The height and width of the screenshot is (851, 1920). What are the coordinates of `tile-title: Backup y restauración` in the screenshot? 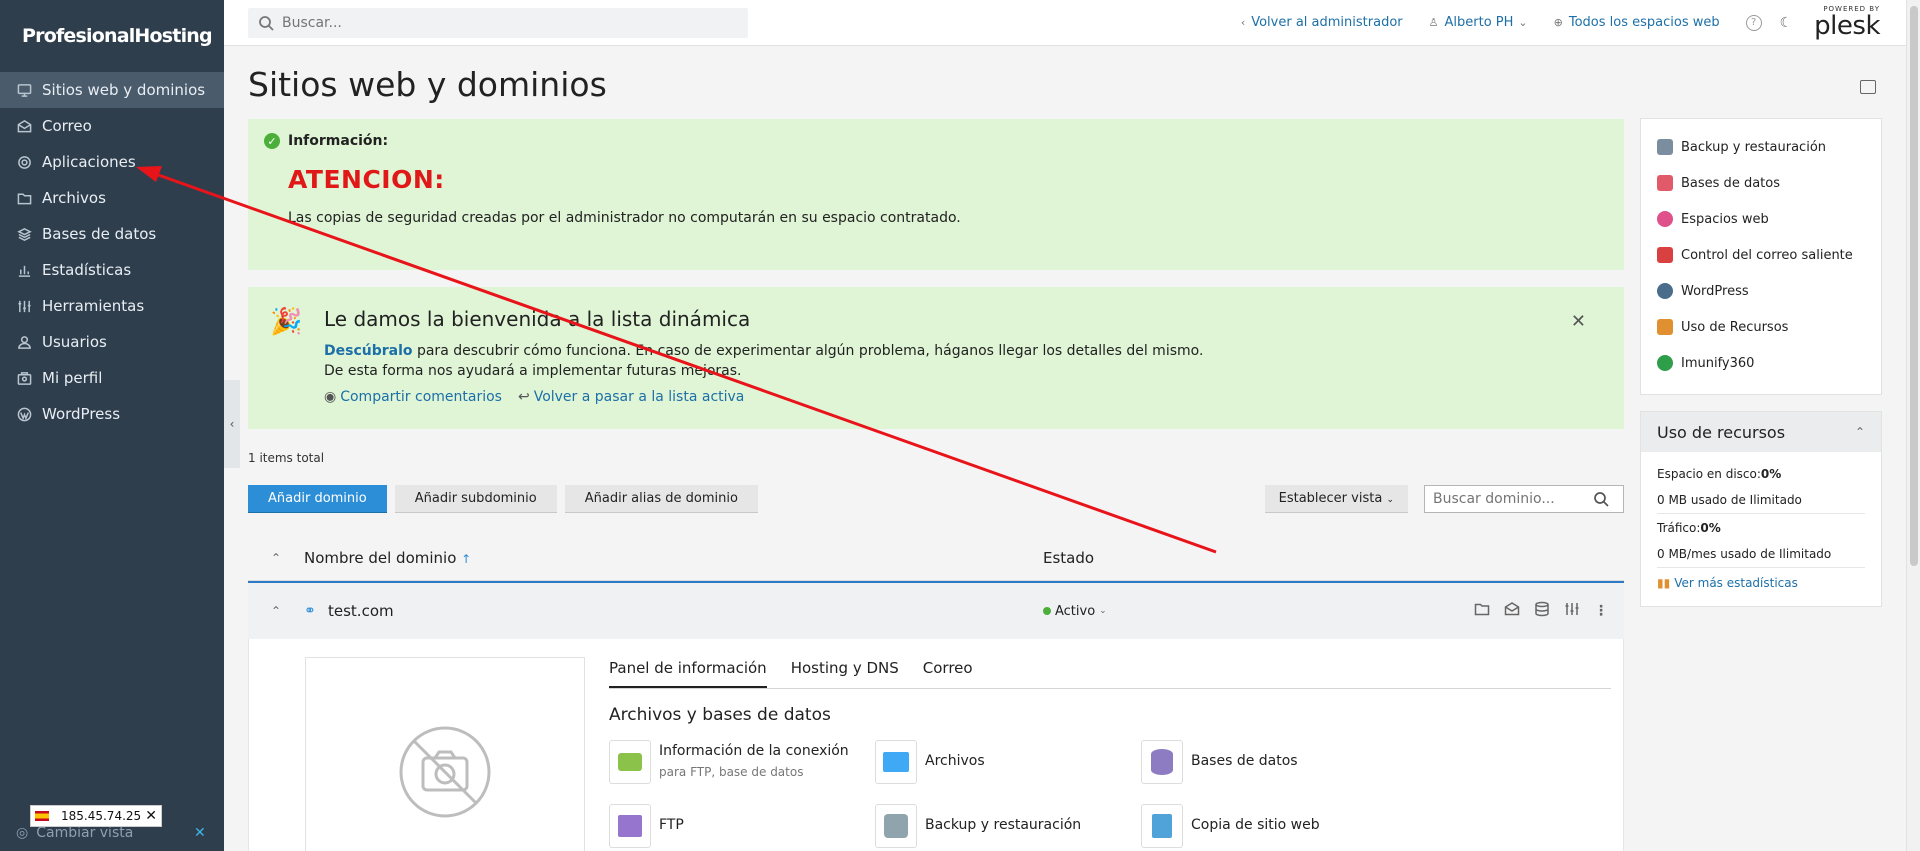 It's located at (1003, 825).